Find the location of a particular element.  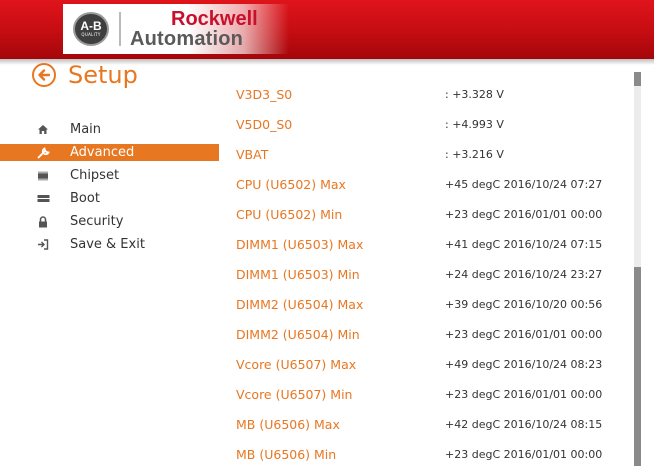

sidebar-item-label: Security is located at coordinates (97, 221).